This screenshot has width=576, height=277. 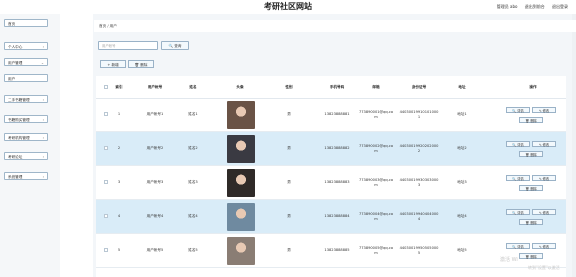 I want to click on col-name: 姓名, so click(x=193, y=87).